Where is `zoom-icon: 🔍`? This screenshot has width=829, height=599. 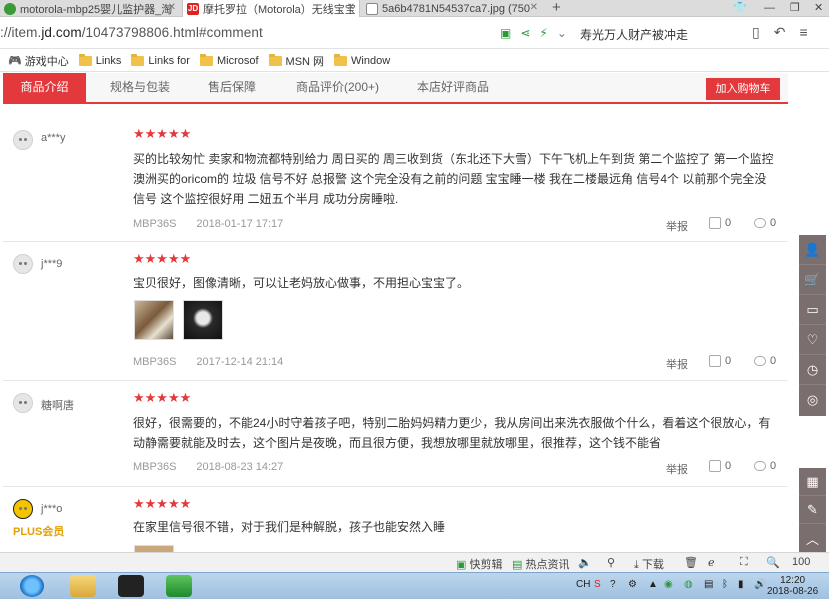 zoom-icon: 🔍 is located at coordinates (773, 562).